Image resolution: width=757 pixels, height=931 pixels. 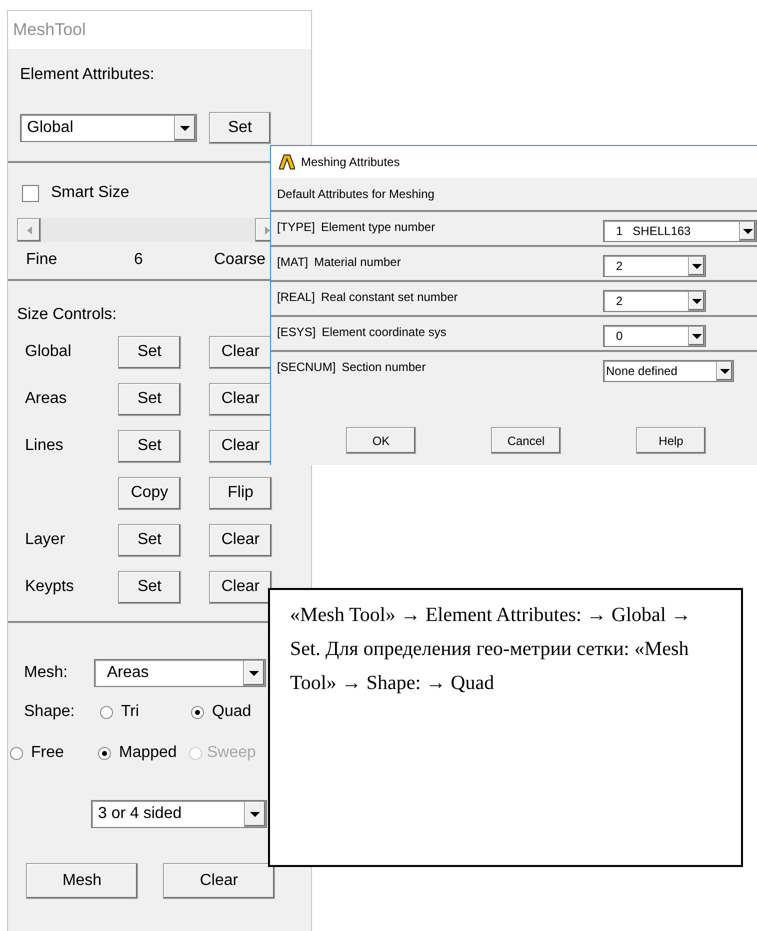 What do you see at coordinates (49, 30) in the screenshot?
I see `window-title: MeshTool` at bounding box center [49, 30].